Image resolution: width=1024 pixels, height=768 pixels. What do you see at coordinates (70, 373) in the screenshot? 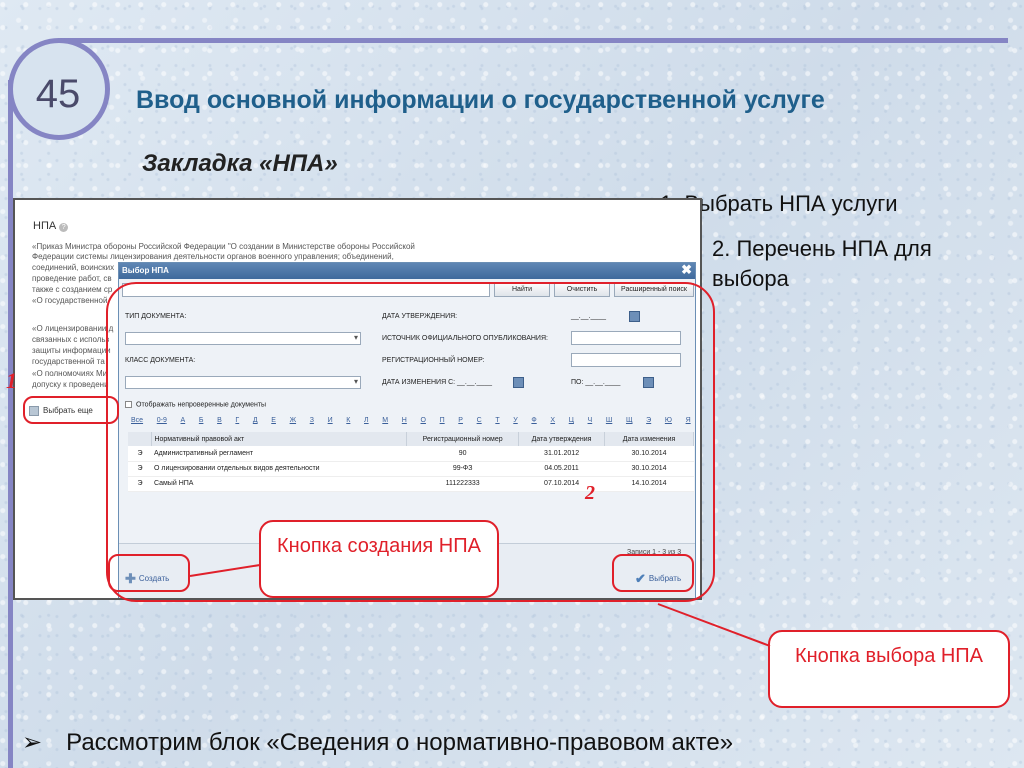
I see `bg-line-11: «О полномочиях Ми` at bounding box center [70, 373].